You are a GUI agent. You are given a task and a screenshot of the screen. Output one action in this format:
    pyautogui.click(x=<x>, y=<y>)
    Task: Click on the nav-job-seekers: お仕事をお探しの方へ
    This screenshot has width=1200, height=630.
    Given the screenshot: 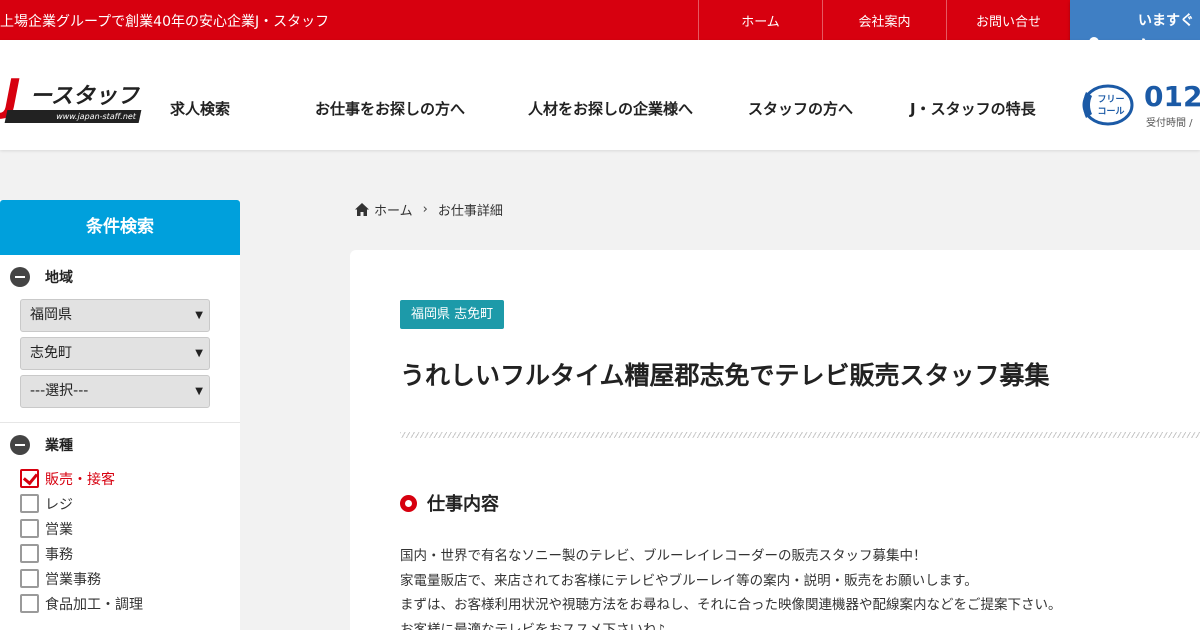 What is the action you would take?
    pyautogui.click(x=390, y=108)
    